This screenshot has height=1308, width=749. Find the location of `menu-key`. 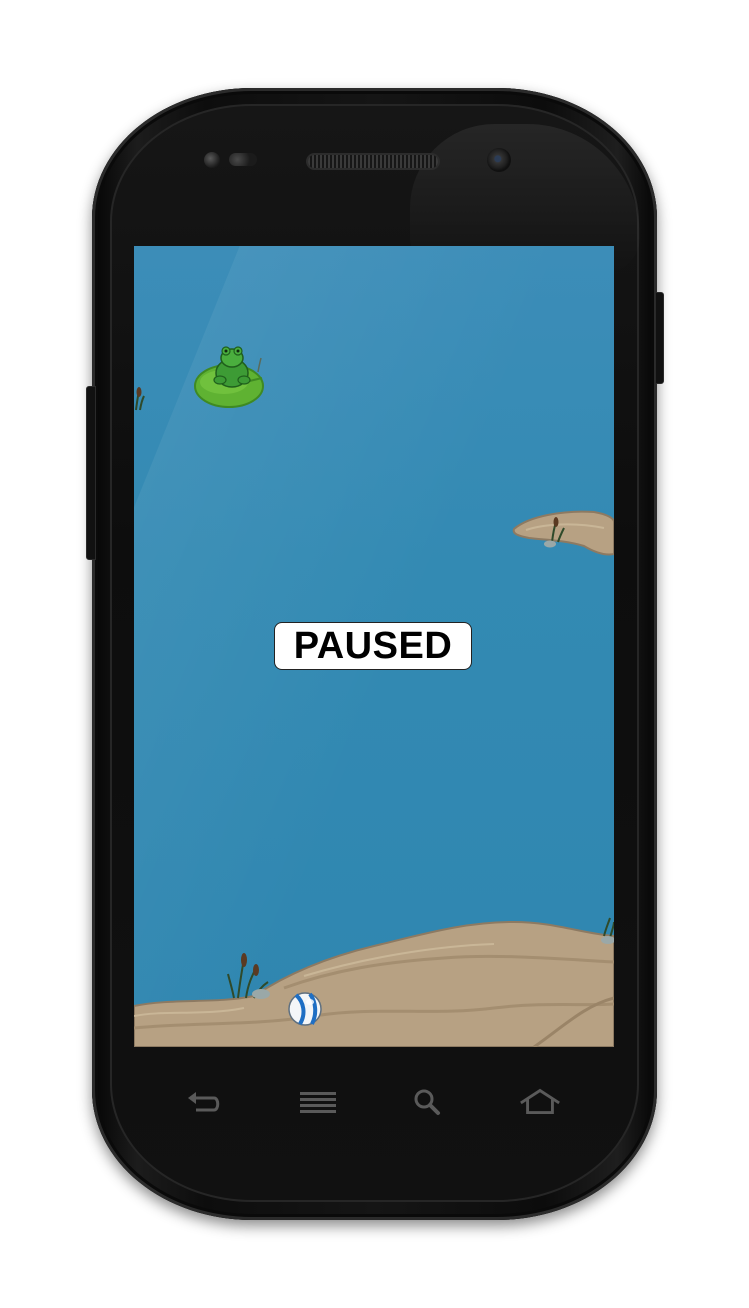

menu-key is located at coordinates (318, 1102).